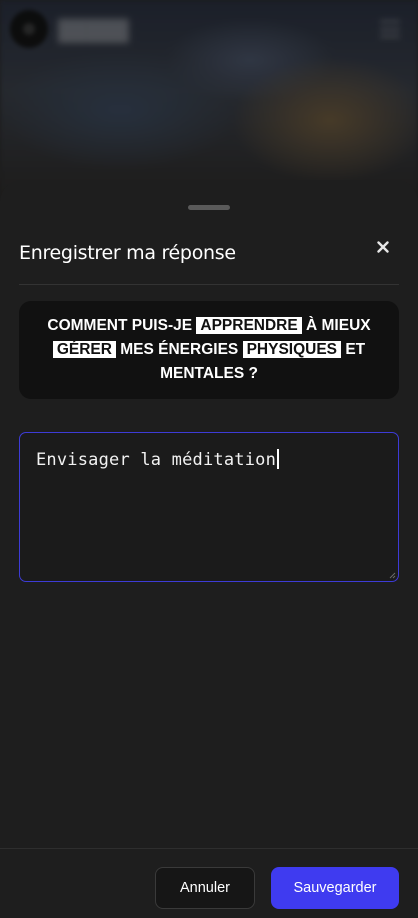  What do you see at coordinates (127, 253) in the screenshot?
I see `modal-title: Enregistrer ma réponse` at bounding box center [127, 253].